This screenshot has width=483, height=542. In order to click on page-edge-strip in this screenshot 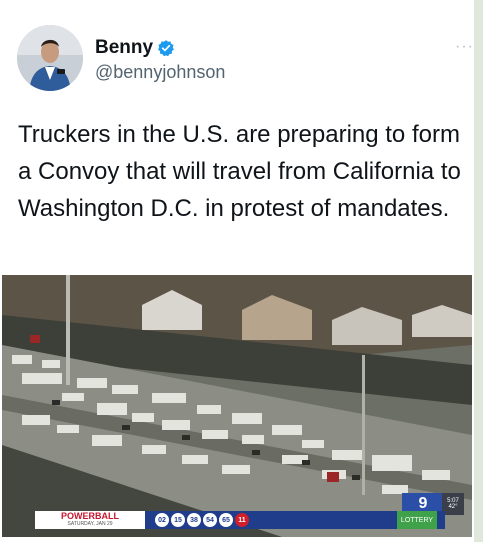, I will do `click(478, 271)`.